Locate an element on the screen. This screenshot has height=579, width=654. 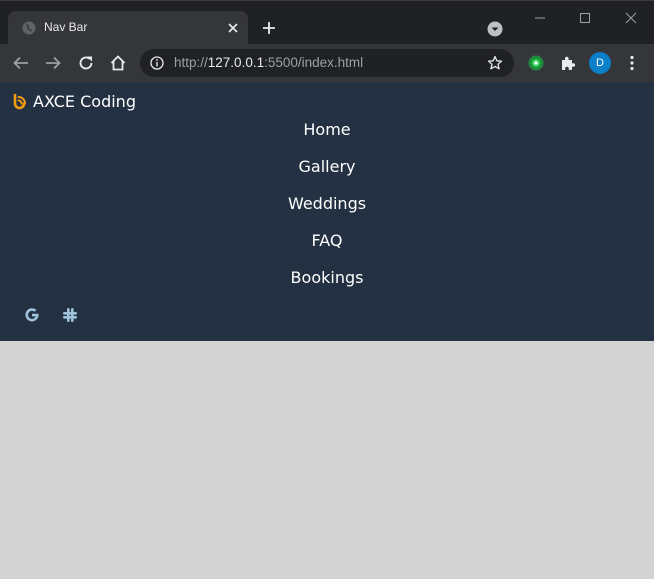
forward-arrow-icon is located at coordinates (53, 63).